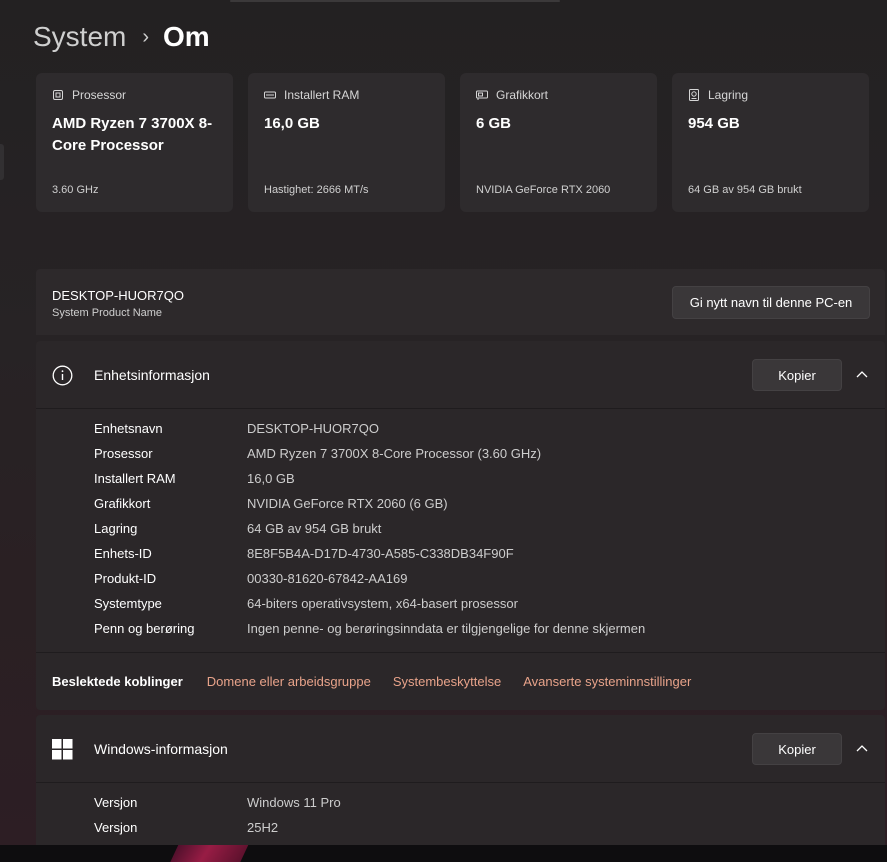 This screenshot has width=887, height=862. I want to click on card-subtext: 3.60 GHz, so click(75, 190).